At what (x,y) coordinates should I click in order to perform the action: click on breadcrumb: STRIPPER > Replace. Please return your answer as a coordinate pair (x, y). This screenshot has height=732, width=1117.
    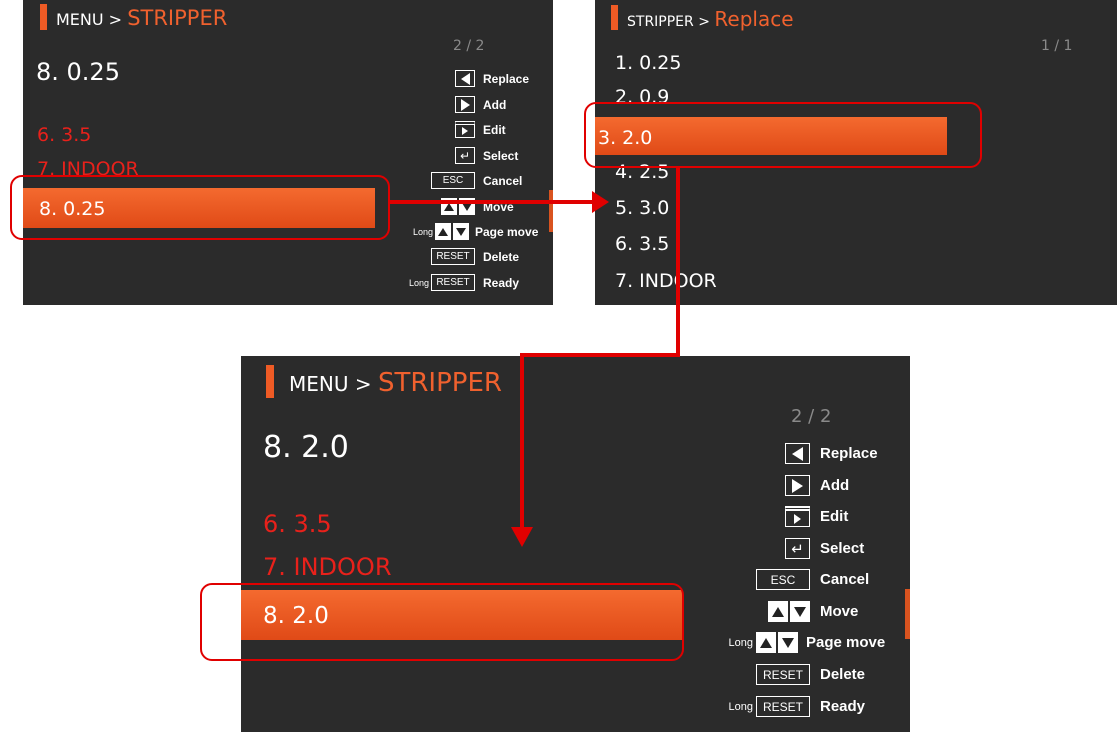
    Looking at the image, I should click on (710, 19).